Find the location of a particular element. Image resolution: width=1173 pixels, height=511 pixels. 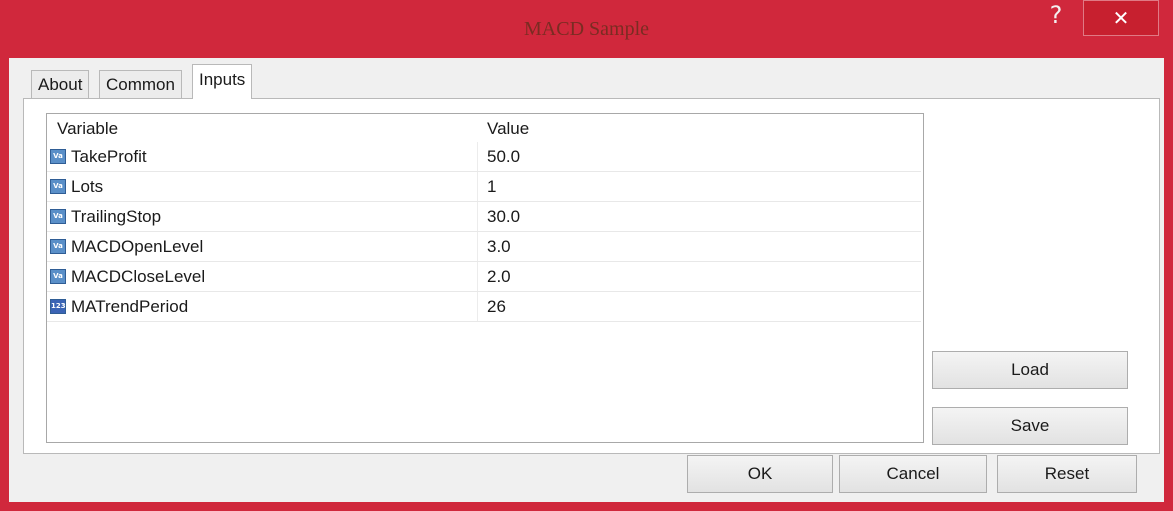

close-button: ✕ is located at coordinates (1121, 18).